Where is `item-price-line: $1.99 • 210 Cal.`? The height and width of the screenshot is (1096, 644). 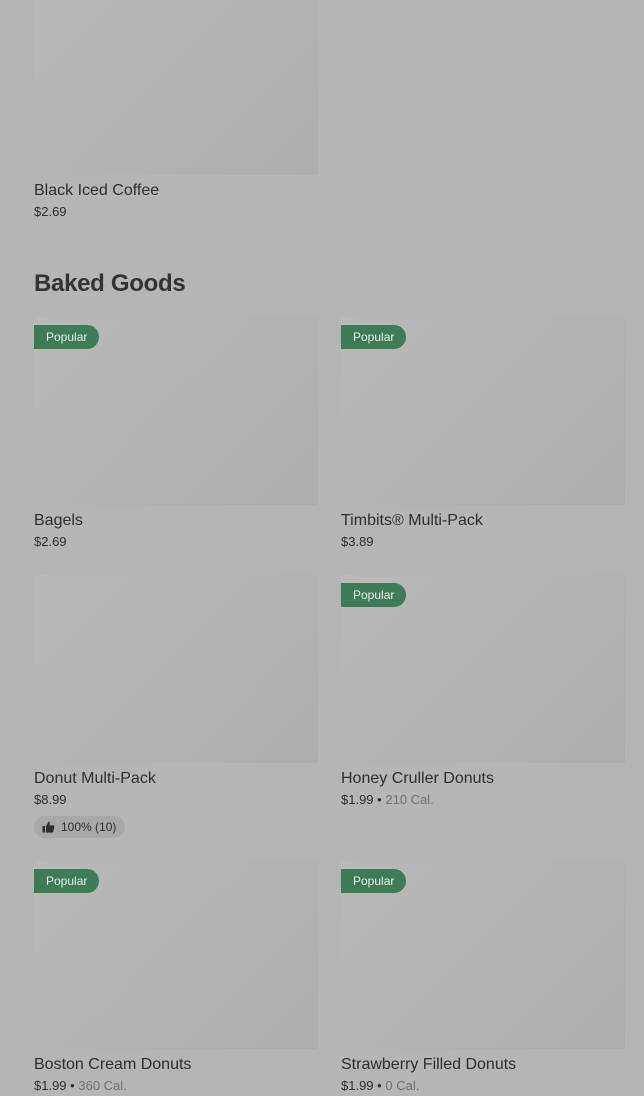 item-price-line: $1.99 • 210 Cal. is located at coordinates (483, 800).